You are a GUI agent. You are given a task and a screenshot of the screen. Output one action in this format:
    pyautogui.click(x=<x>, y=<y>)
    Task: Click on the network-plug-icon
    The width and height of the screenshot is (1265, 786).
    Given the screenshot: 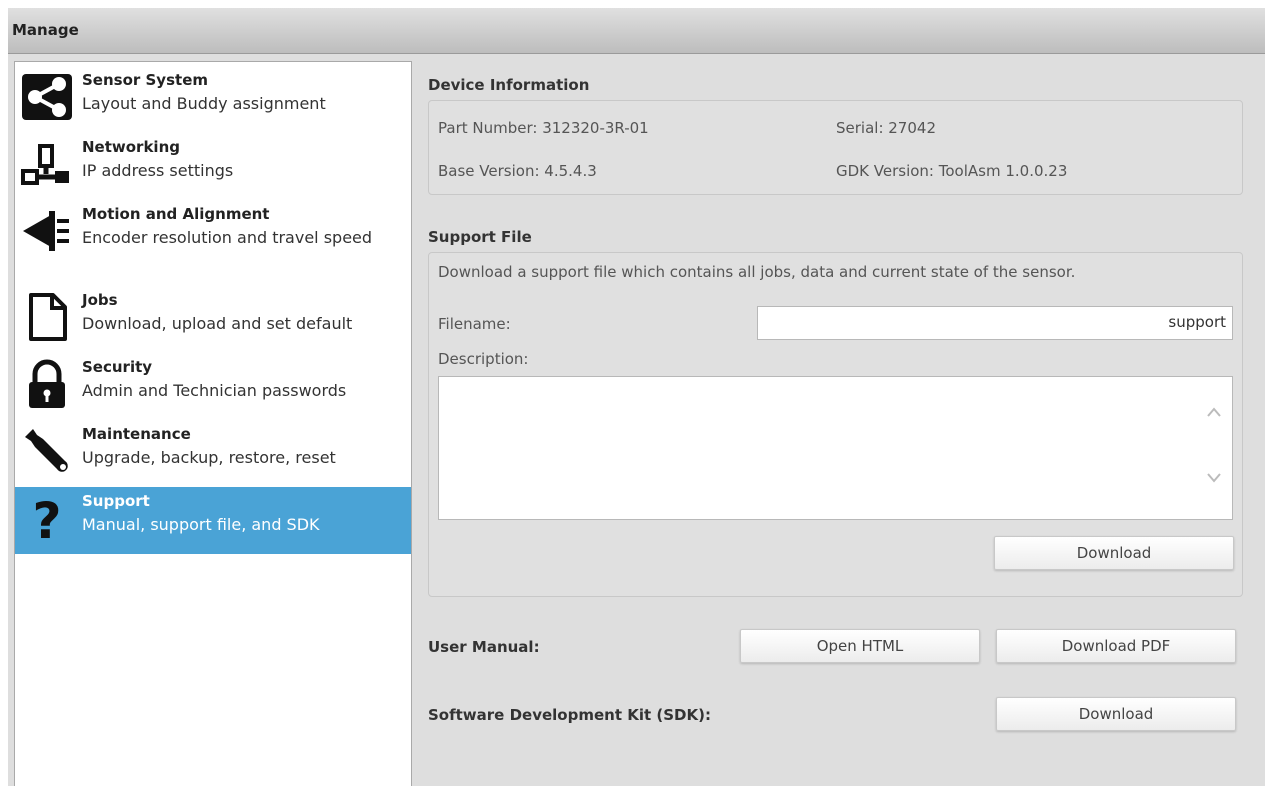 What is the action you would take?
    pyautogui.click(x=47, y=164)
    